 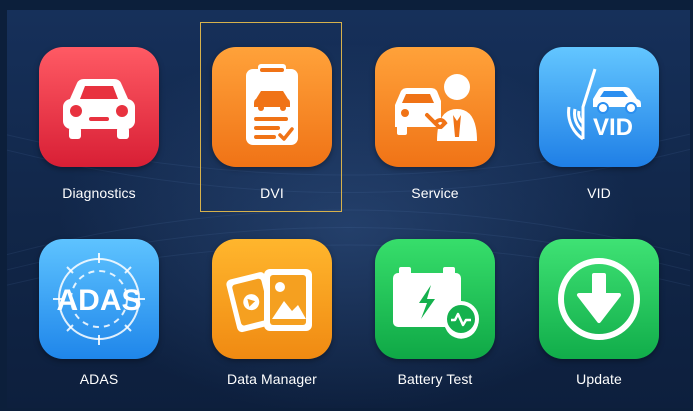 What do you see at coordinates (272, 107) in the screenshot?
I see `clipboard-inspection-icon` at bounding box center [272, 107].